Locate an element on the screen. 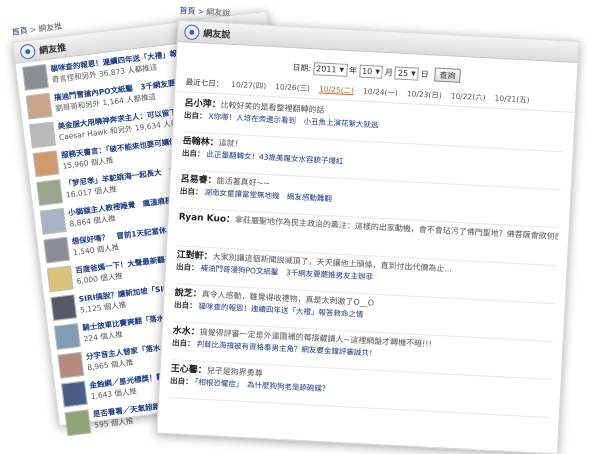 Image resolution: width=600 pixels, height=454 pixels. commenter-name: 說芝： is located at coordinates (188, 293).